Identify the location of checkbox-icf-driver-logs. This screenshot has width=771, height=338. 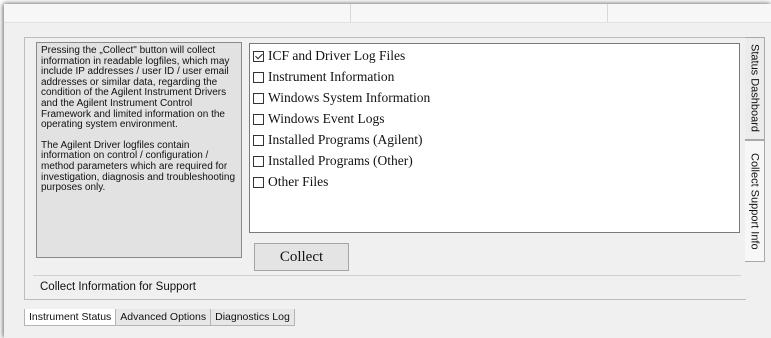
(258, 56).